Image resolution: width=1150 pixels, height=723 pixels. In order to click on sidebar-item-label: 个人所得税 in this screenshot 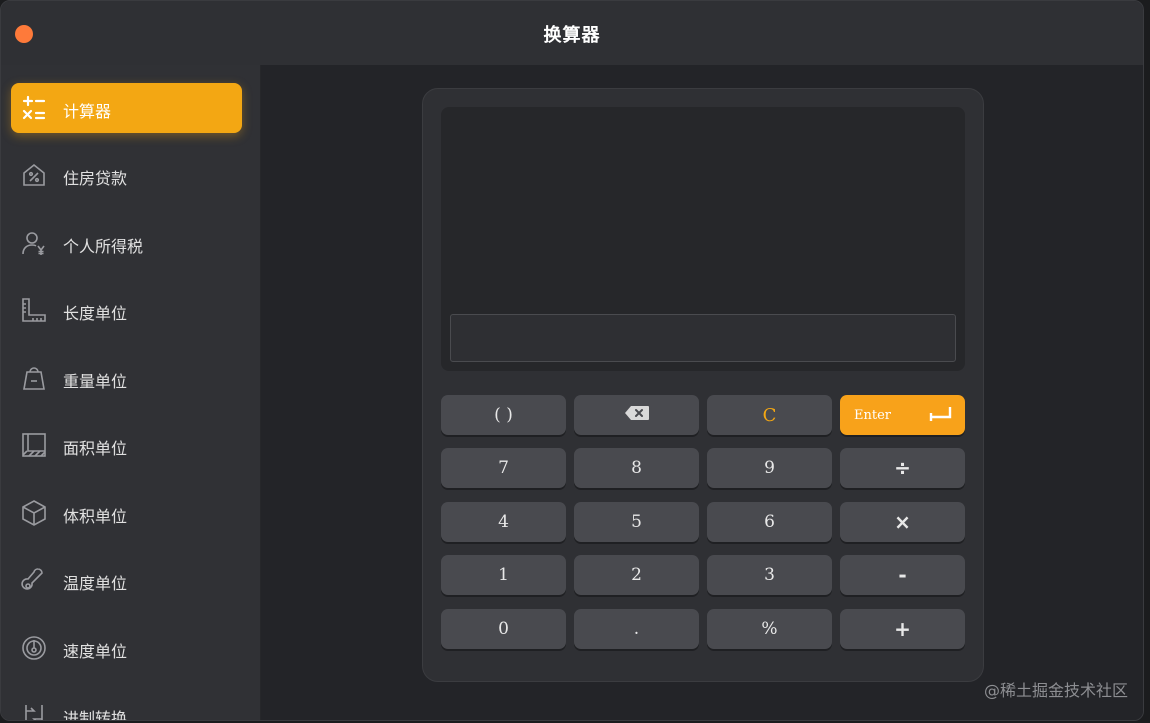, I will do `click(103, 246)`.